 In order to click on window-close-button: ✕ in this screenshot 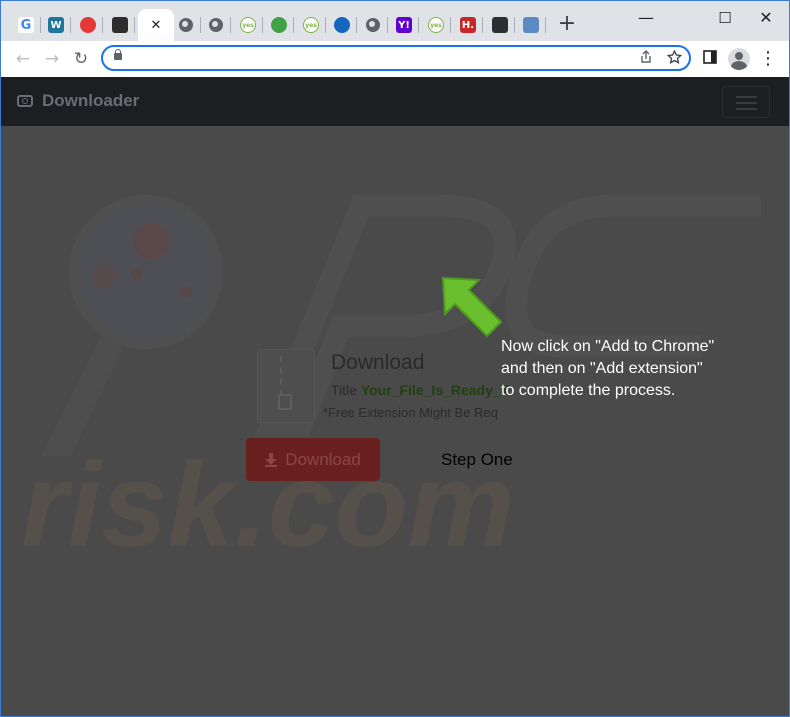, I will do `click(766, 18)`.